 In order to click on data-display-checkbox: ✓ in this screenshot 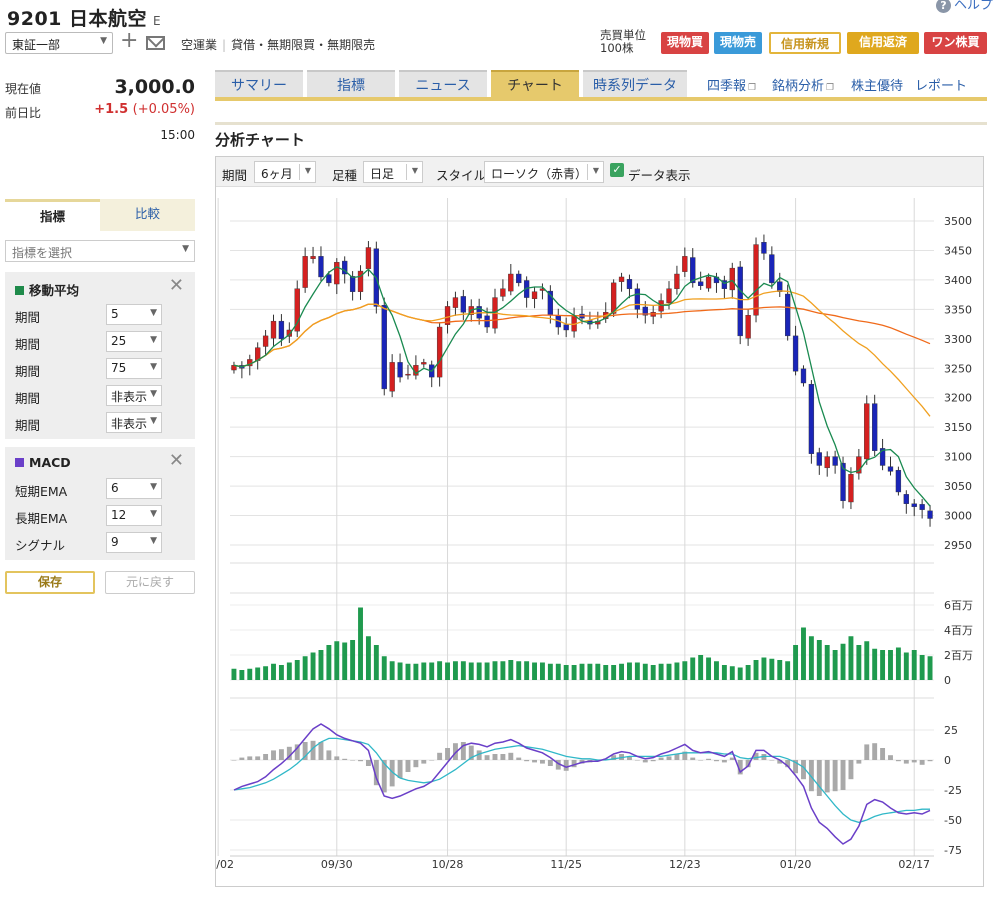, I will do `click(617, 170)`.